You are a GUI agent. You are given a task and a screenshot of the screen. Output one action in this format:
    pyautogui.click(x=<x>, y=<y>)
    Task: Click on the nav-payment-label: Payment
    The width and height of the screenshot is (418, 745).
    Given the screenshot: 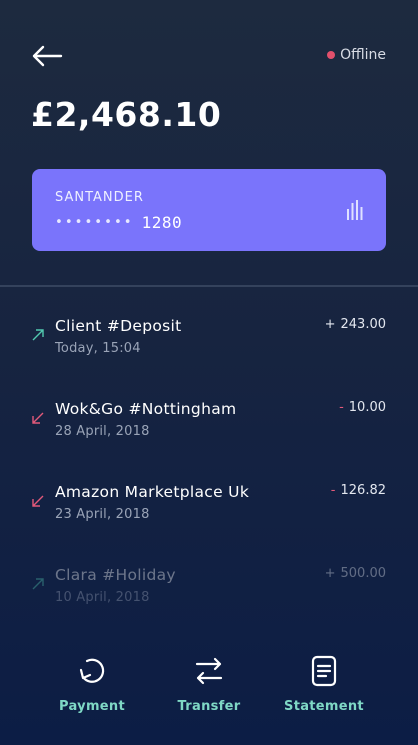 What is the action you would take?
    pyautogui.click(x=92, y=706)
    